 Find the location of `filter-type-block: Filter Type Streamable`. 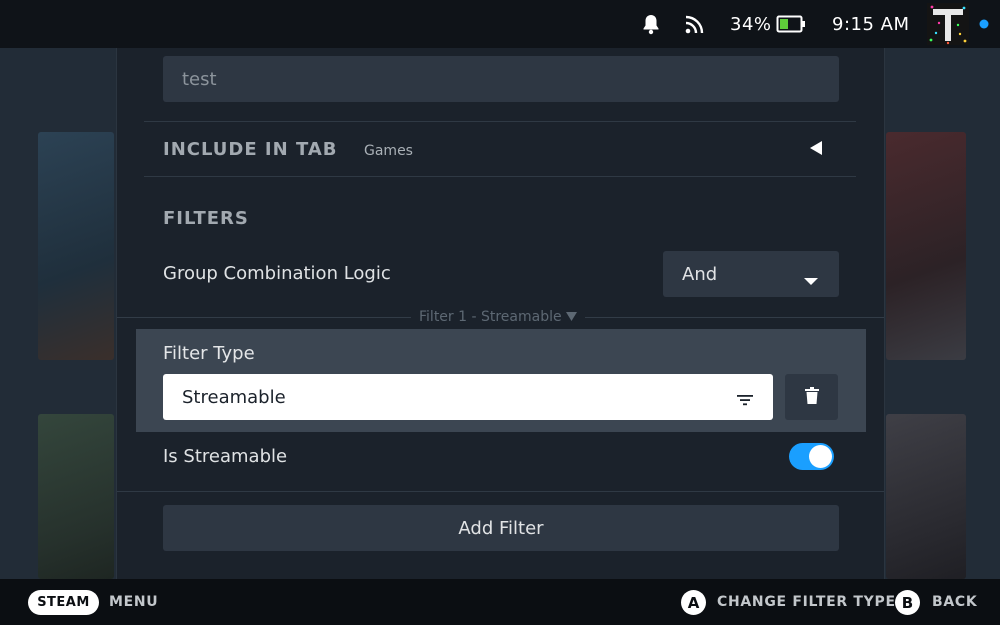

filter-type-block: Filter Type Streamable is located at coordinates (501, 380).